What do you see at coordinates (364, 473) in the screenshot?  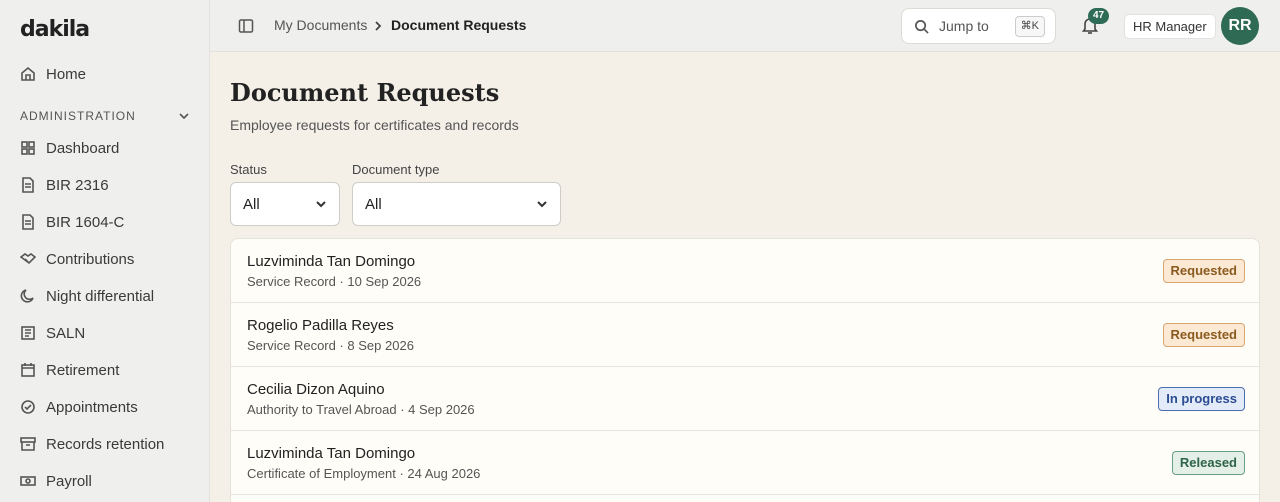 I see `request-meta: Certificate of Employment · 24 Aug 2026` at bounding box center [364, 473].